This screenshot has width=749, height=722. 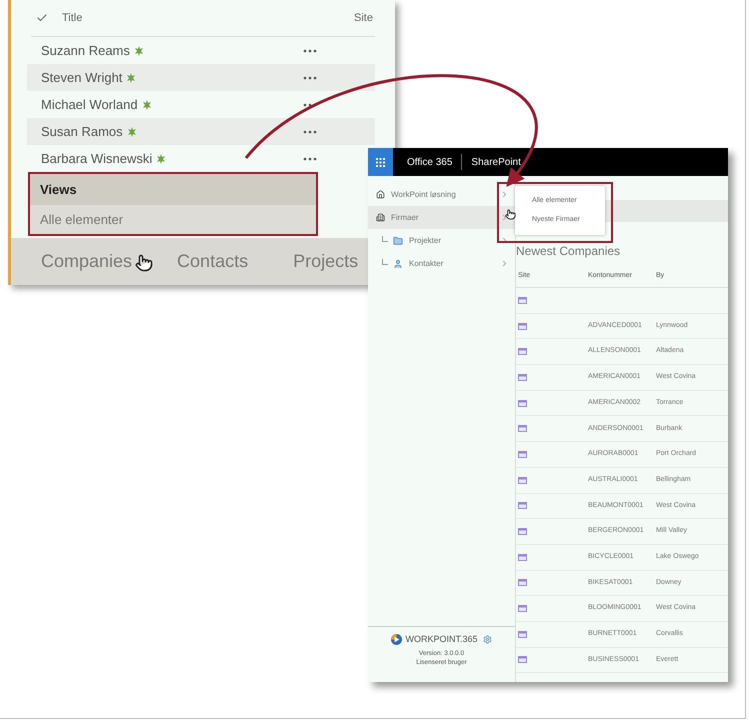 I want to click on person-name: Michael Worland, so click(x=89, y=104).